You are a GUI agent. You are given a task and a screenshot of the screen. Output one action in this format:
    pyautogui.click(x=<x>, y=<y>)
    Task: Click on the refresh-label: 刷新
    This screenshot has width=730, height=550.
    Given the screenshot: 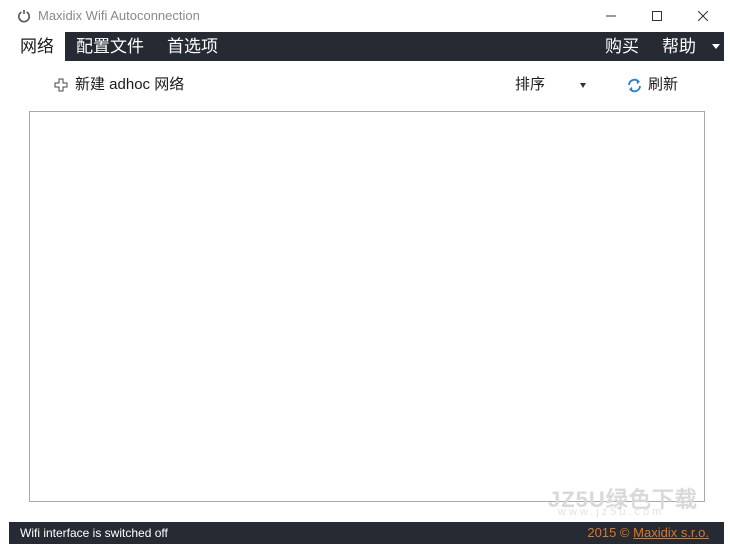 What is the action you would take?
    pyautogui.click(x=663, y=84)
    